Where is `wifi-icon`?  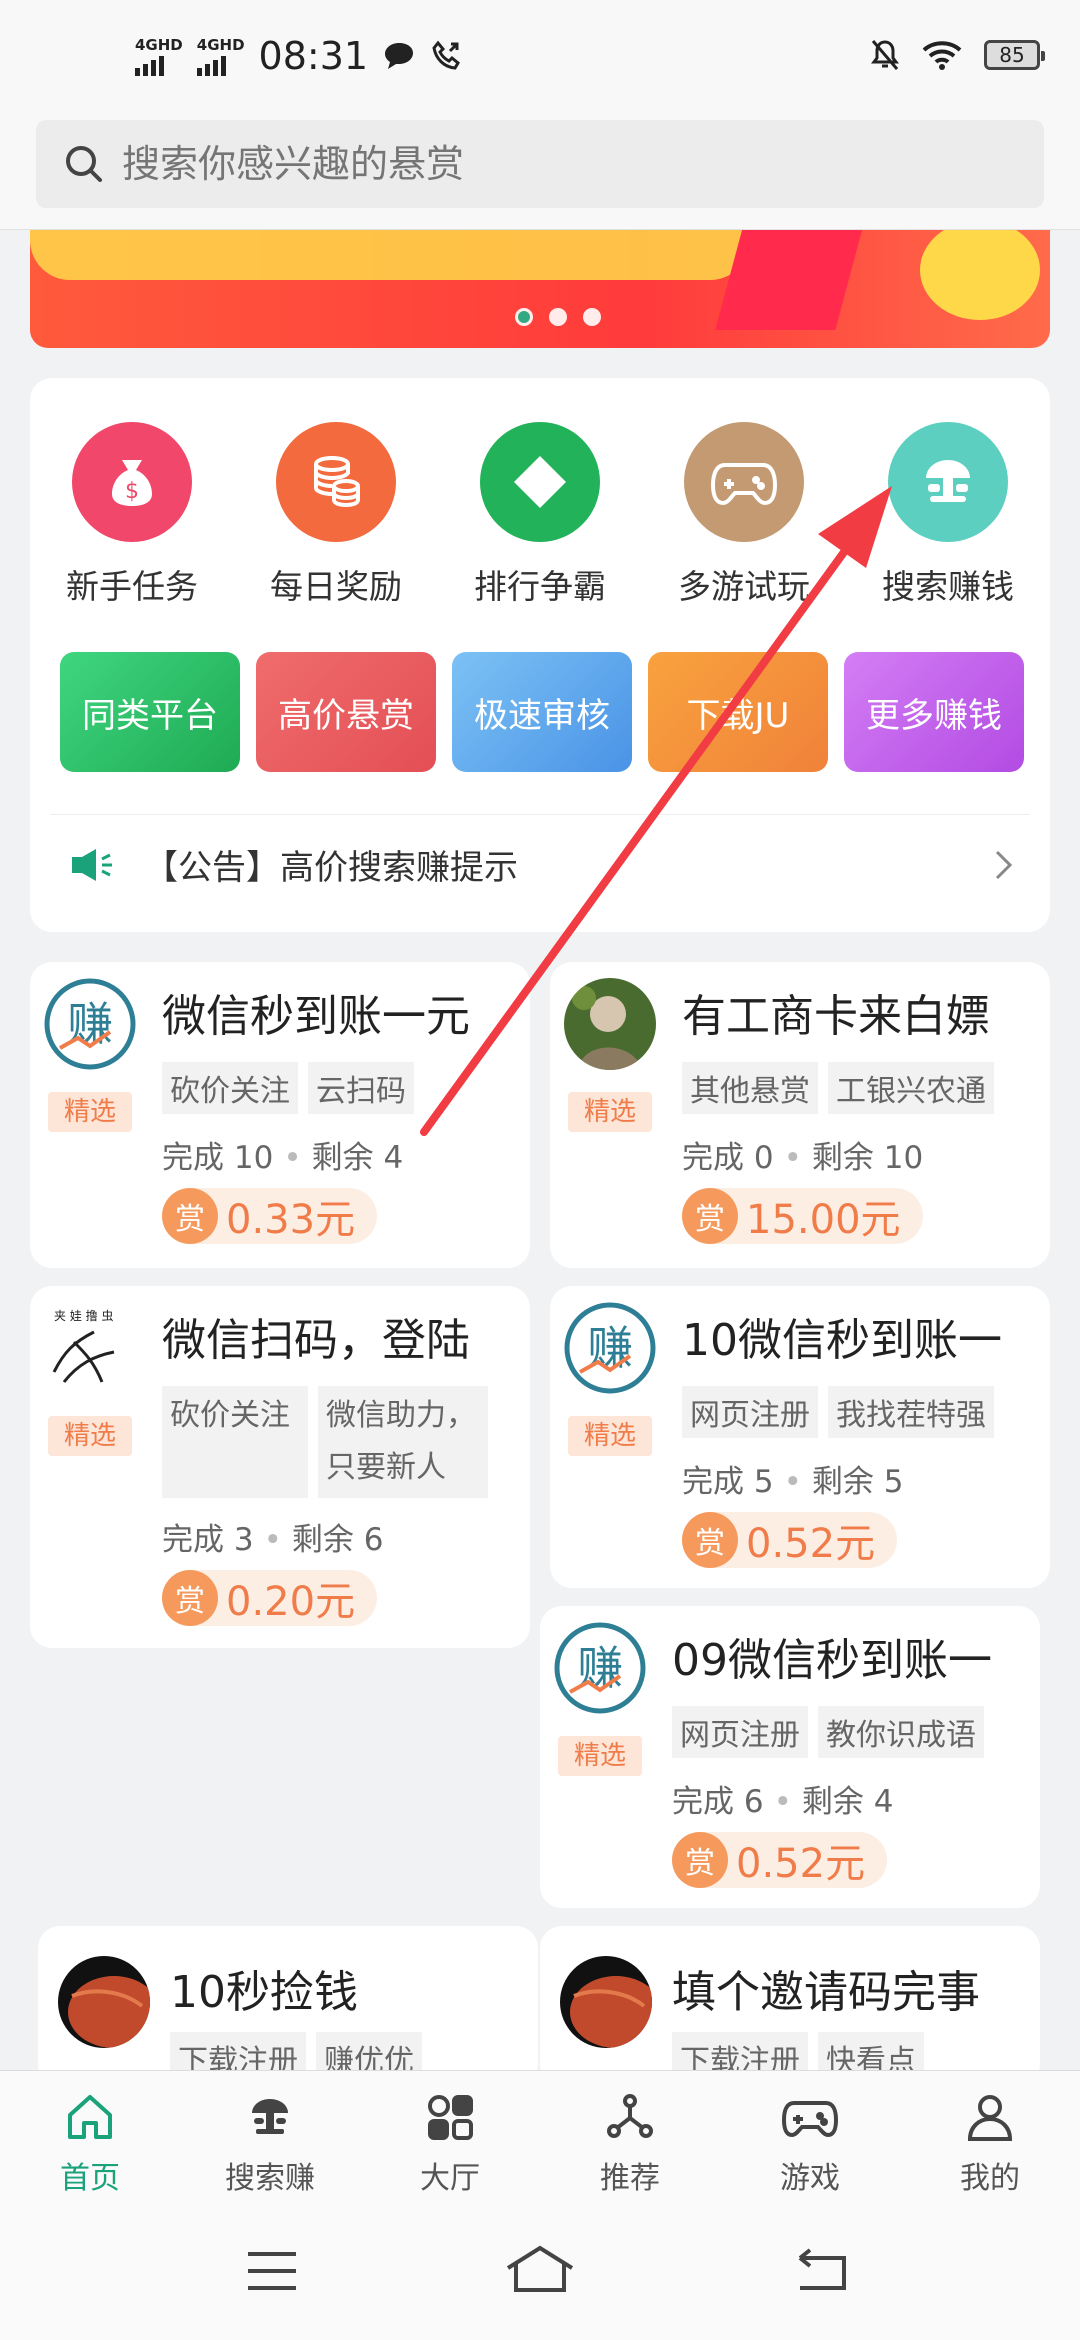 wifi-icon is located at coordinates (942, 55).